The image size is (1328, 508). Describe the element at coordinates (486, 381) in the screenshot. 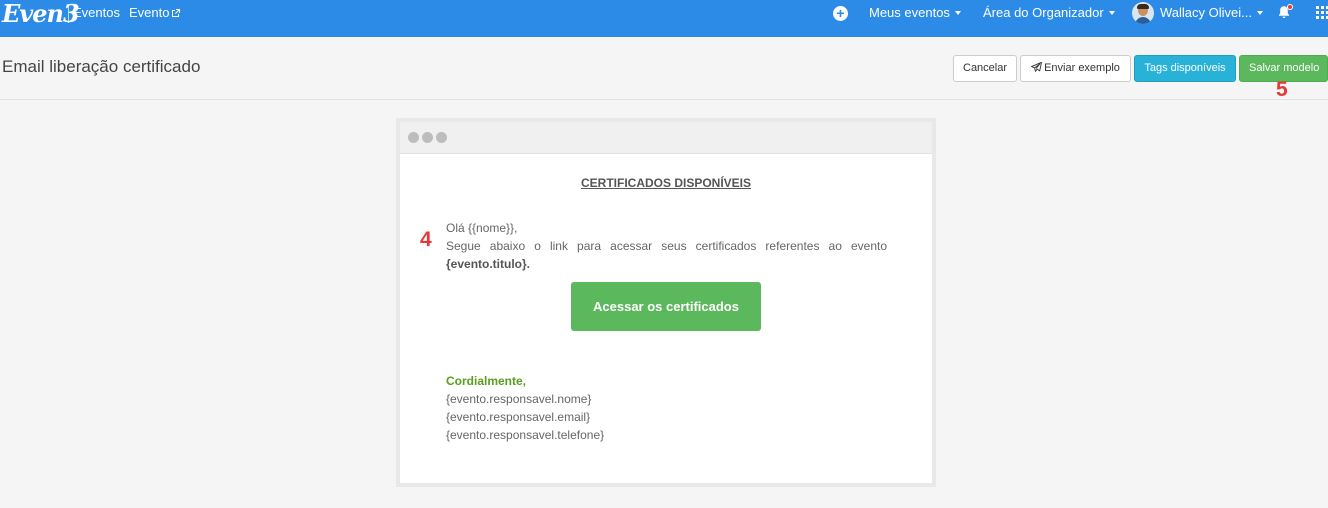

I see `email-closing: Cordialmente,` at that location.